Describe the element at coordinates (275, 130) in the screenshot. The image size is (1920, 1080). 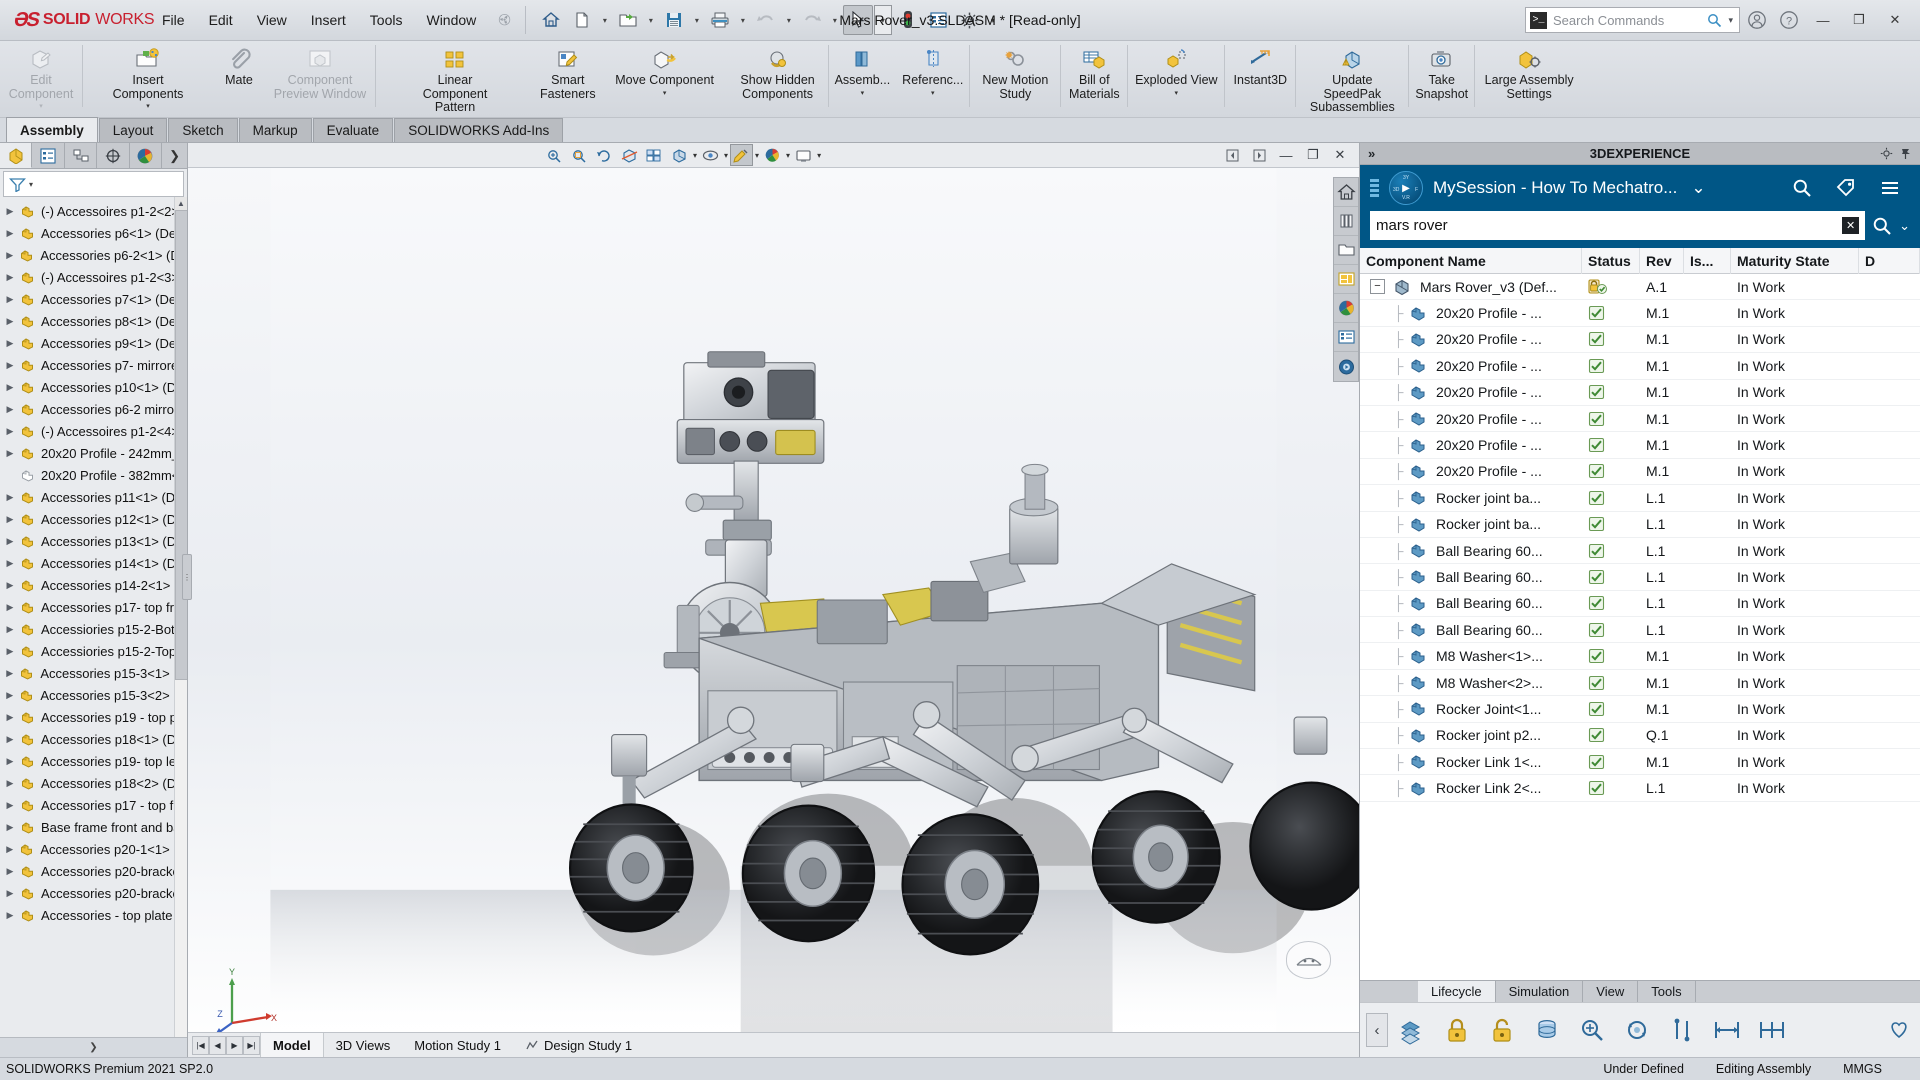
I see `tab-markup: Markup` at that location.